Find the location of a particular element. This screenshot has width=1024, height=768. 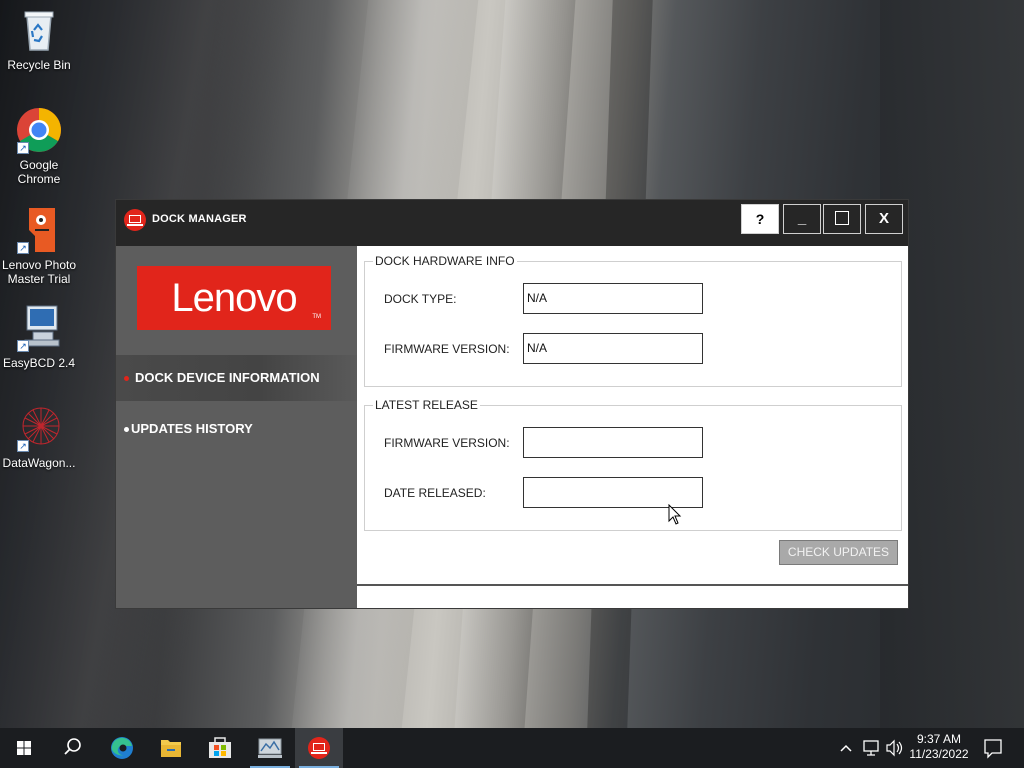

file-explorer-button is located at coordinates (171, 748).